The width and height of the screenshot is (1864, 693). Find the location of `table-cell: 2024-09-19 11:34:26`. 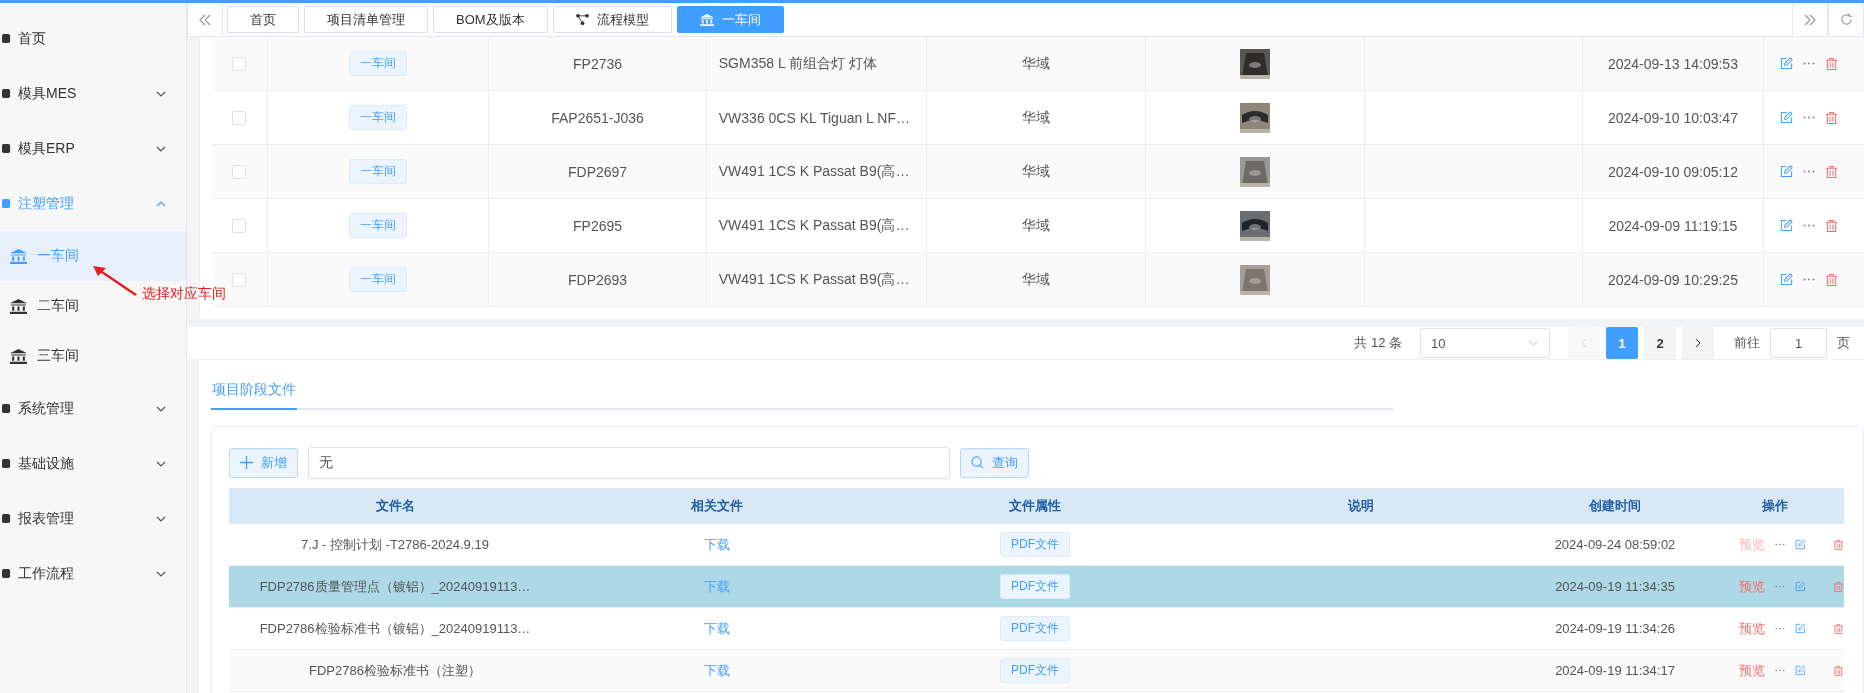

table-cell: 2024-09-19 11:34:26 is located at coordinates (1615, 628).